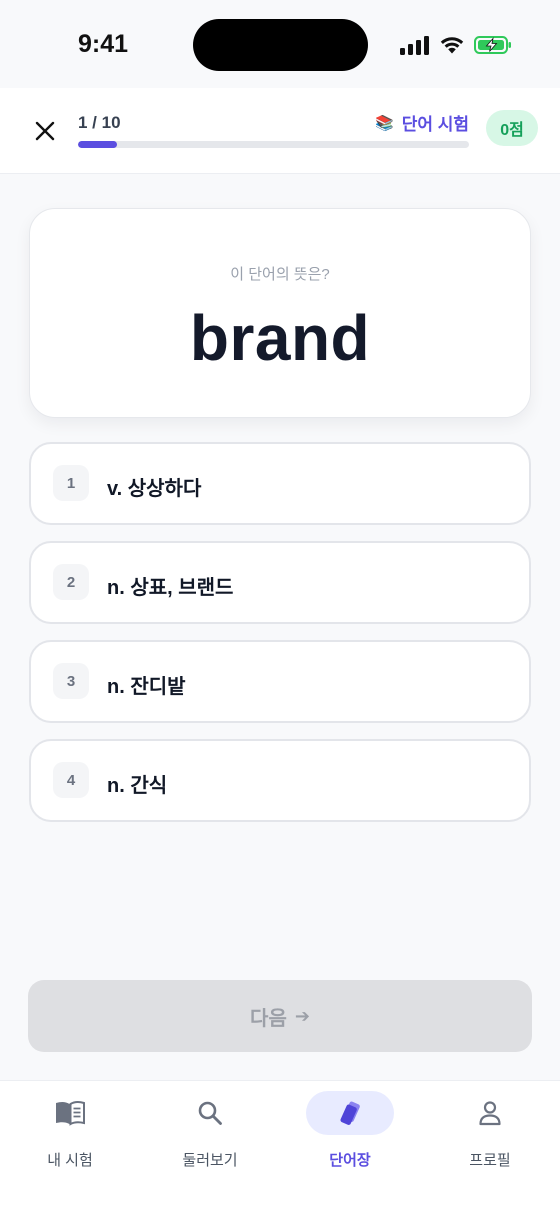 Image resolution: width=560 pixels, height=1217 pixels. What do you see at coordinates (512, 128) in the screenshot?
I see `score-badge: 0점` at bounding box center [512, 128].